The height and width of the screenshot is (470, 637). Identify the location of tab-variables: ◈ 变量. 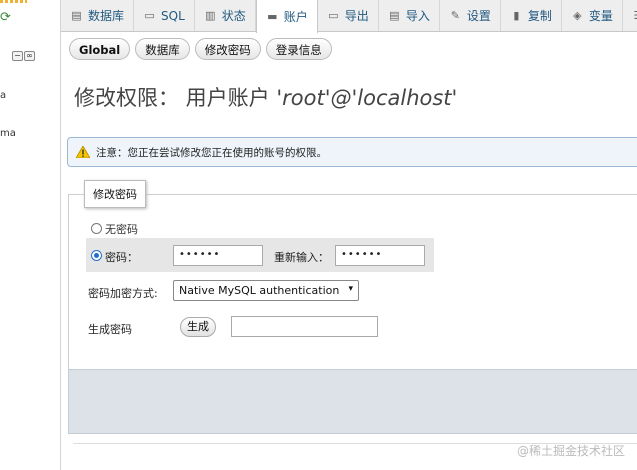
(592, 15).